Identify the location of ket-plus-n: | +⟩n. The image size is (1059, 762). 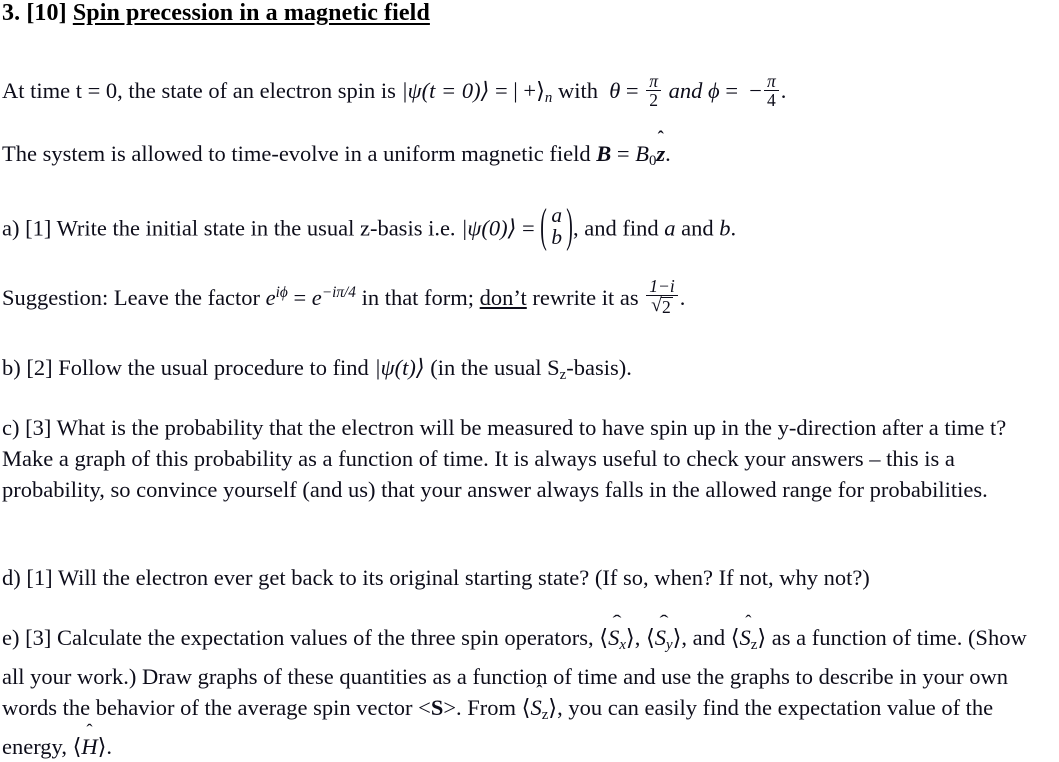
(532, 91).